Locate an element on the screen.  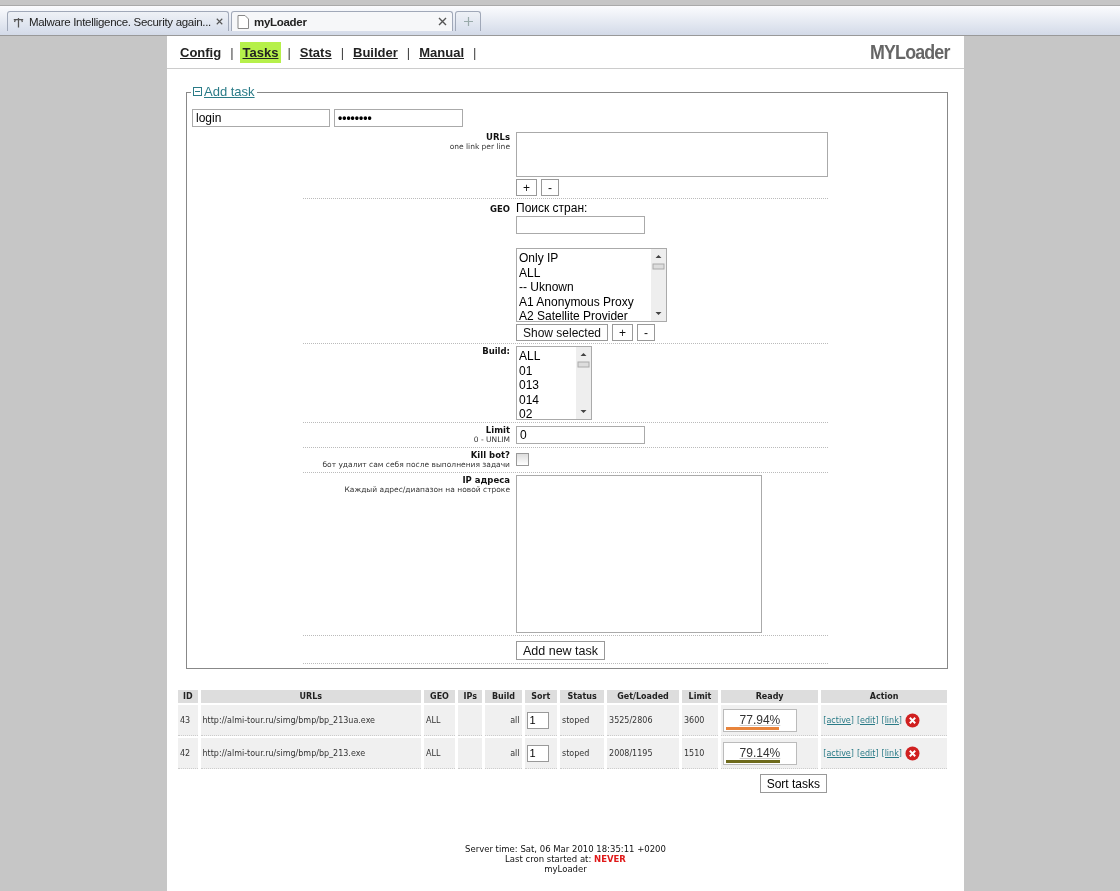
column-header: Ready is located at coordinates (769, 696).